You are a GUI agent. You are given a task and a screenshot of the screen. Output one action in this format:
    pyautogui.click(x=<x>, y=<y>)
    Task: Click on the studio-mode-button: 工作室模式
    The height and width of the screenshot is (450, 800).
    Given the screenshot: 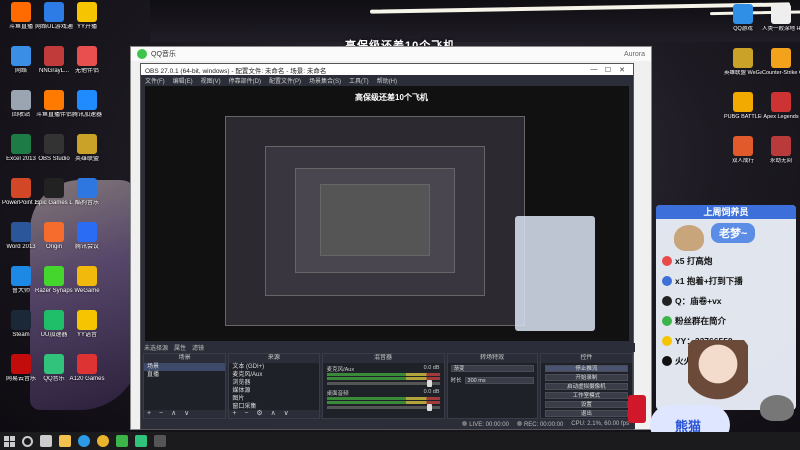 What is the action you would take?
    pyautogui.click(x=586, y=395)
    